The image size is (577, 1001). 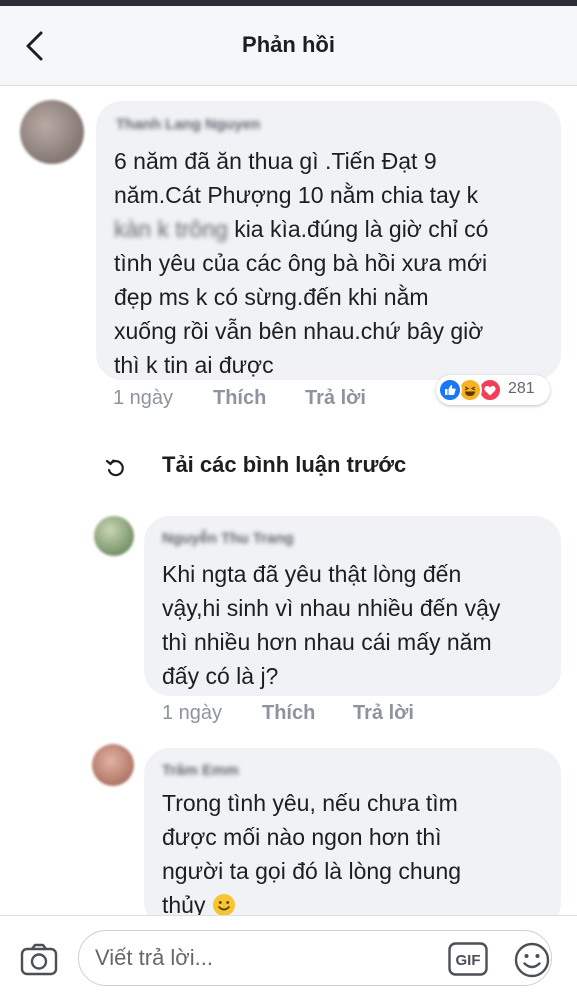 I want to click on load-previous-label: Tải các bình luận trước, so click(x=284, y=464).